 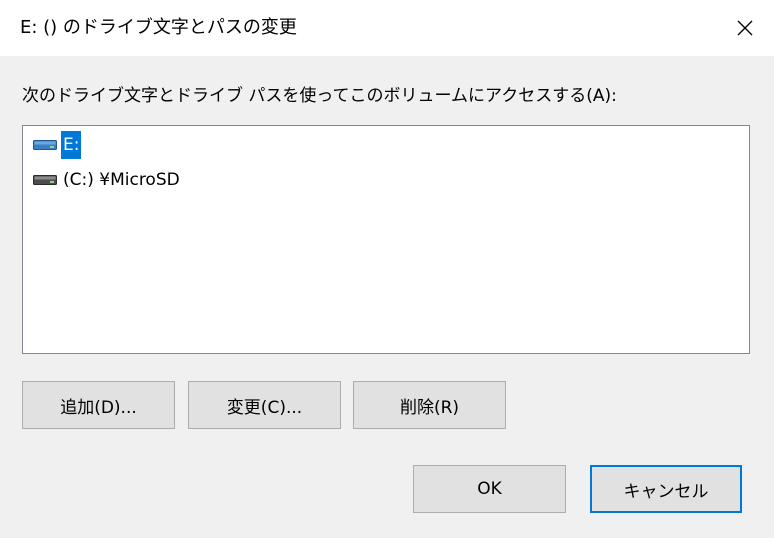 What do you see at coordinates (71, 145) in the screenshot?
I see `item-label: E:` at bounding box center [71, 145].